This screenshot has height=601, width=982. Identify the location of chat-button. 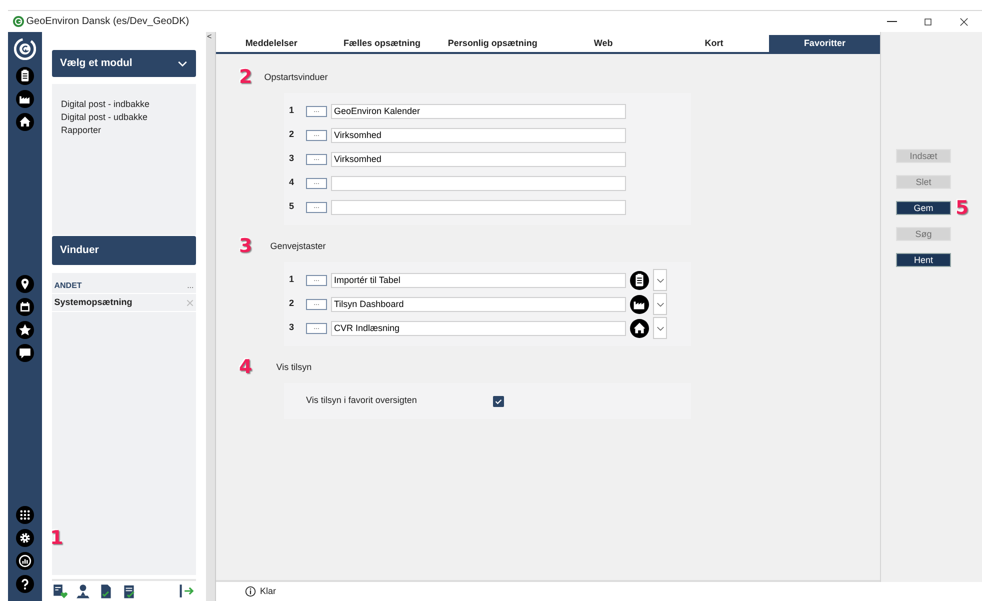
(25, 353).